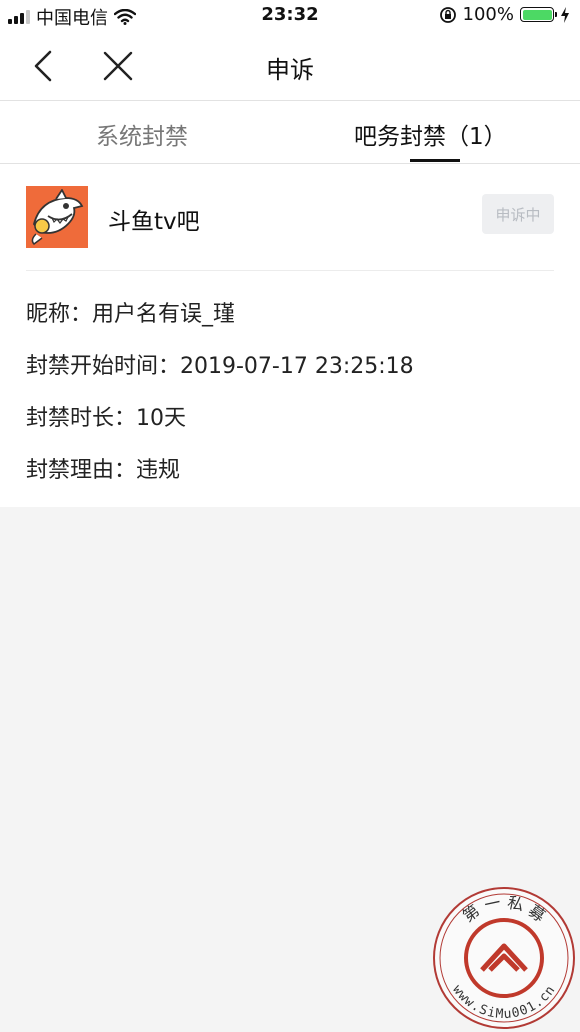  I want to click on forum-name: 斗鱼tv吧, so click(154, 222).